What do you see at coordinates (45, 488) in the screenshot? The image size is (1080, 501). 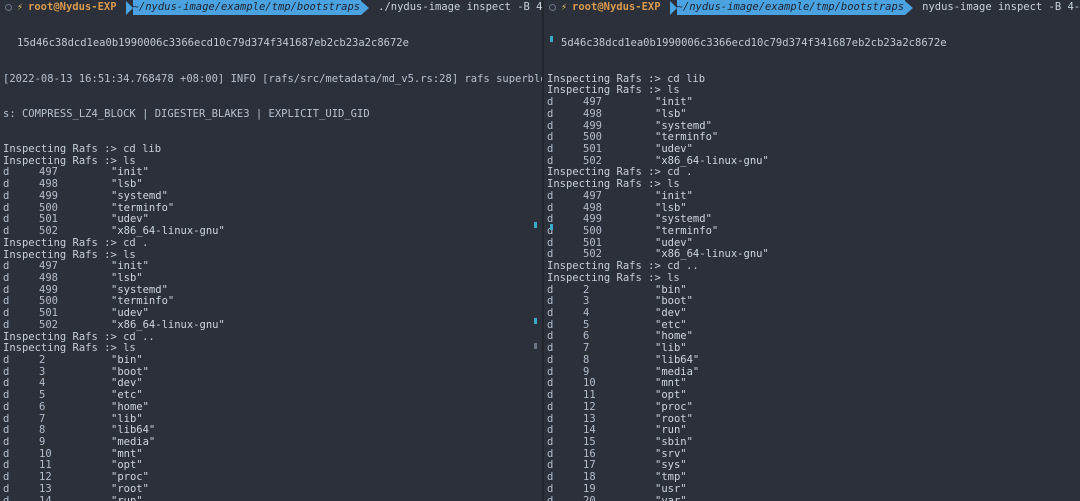 I see `entry-inode: 13` at bounding box center [45, 488].